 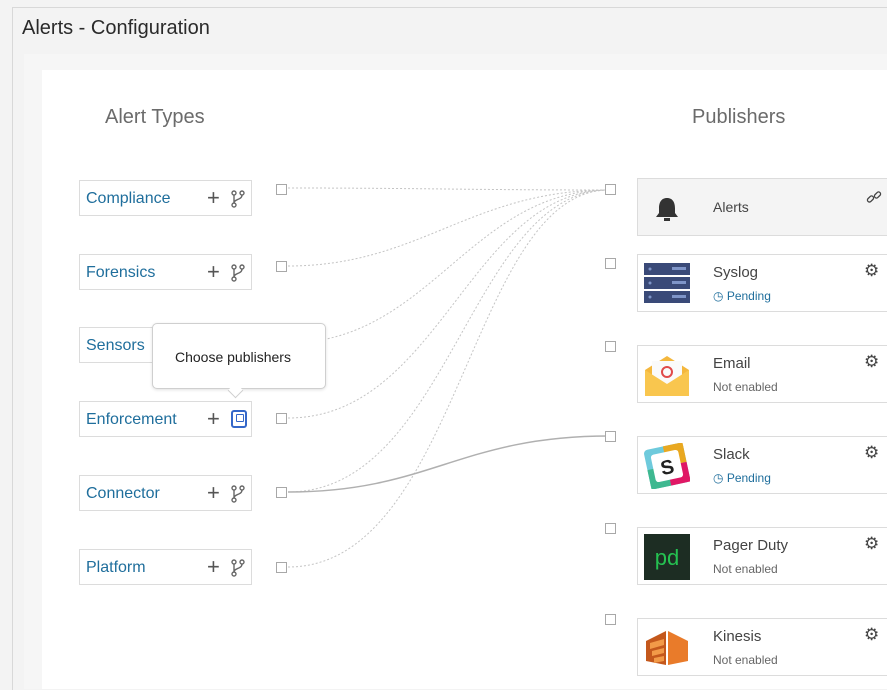 I want to click on link-sensors-alerts, so click(x=448, y=266).